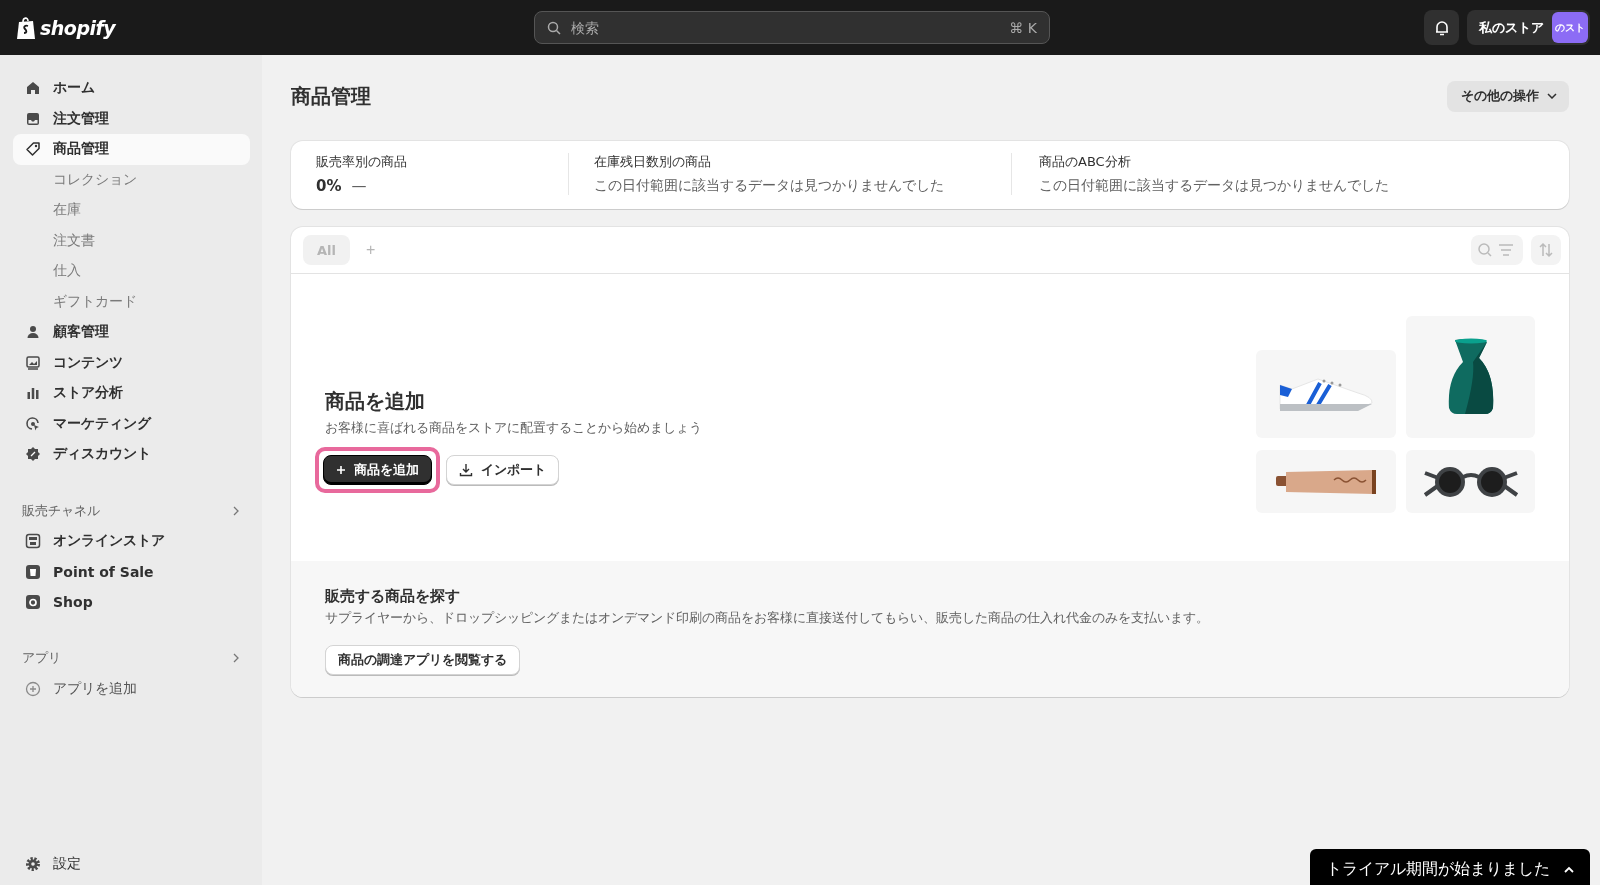  Describe the element at coordinates (331, 96) in the screenshot. I see `page-title: 商品管理` at that location.